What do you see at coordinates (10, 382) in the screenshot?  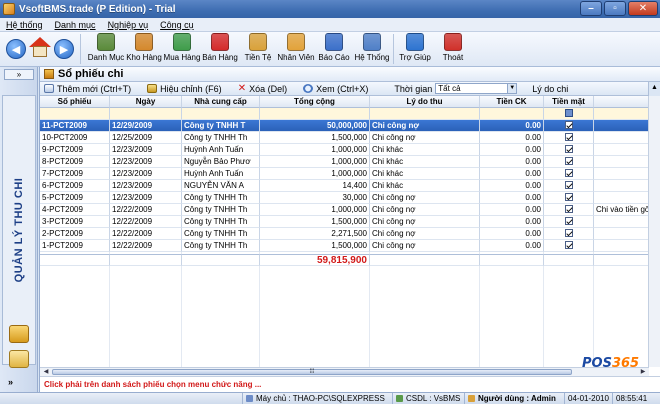 I see `sidebar-expand-button: »` at bounding box center [10, 382].